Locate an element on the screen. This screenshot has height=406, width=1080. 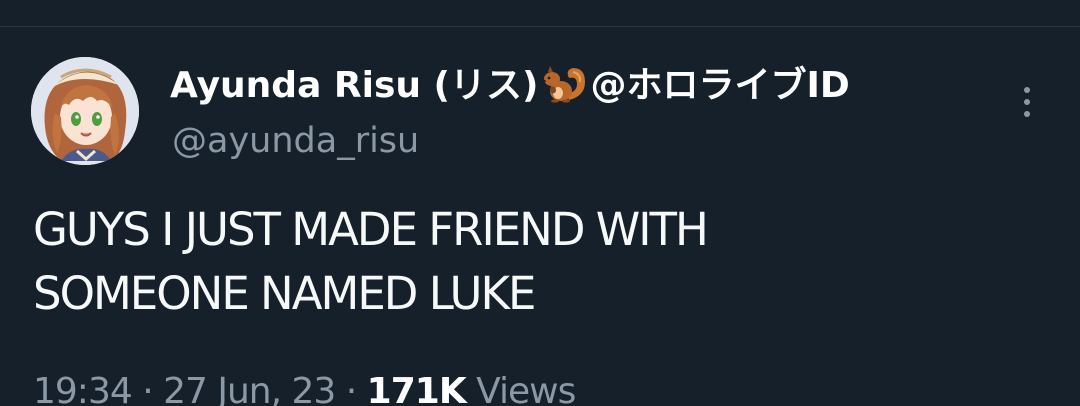
display-name-suffix: @ホロライブID is located at coordinates (720, 85).